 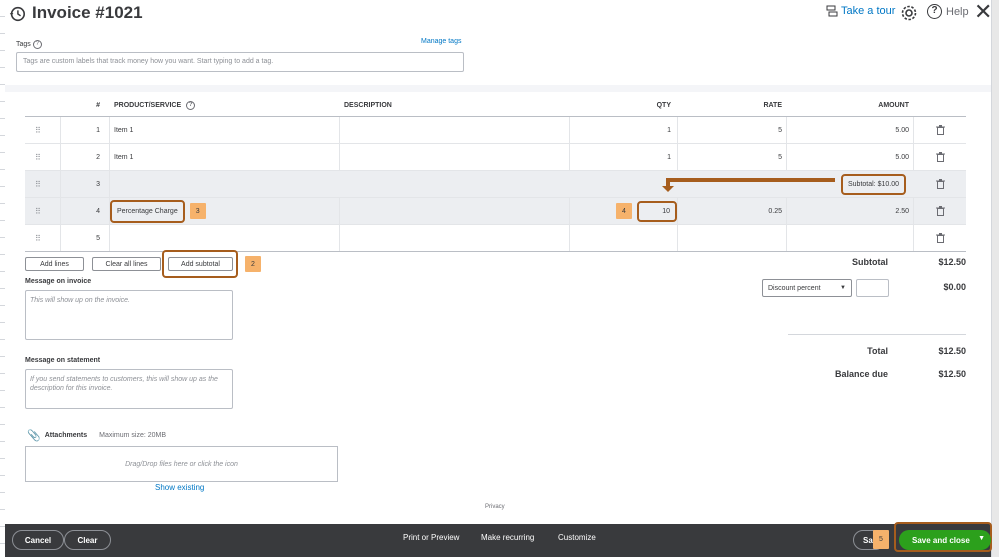 What do you see at coordinates (934, 11) in the screenshot?
I see `help-circle-icon: ?` at bounding box center [934, 11].